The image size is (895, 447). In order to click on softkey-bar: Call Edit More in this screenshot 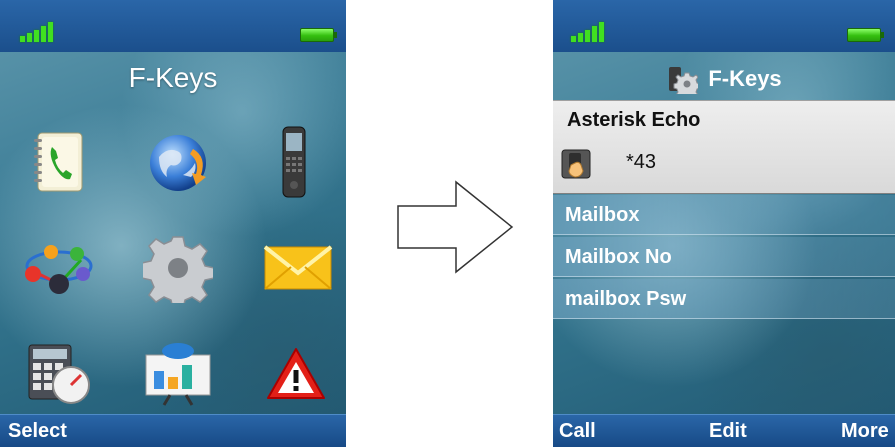, I will do `click(724, 430)`.